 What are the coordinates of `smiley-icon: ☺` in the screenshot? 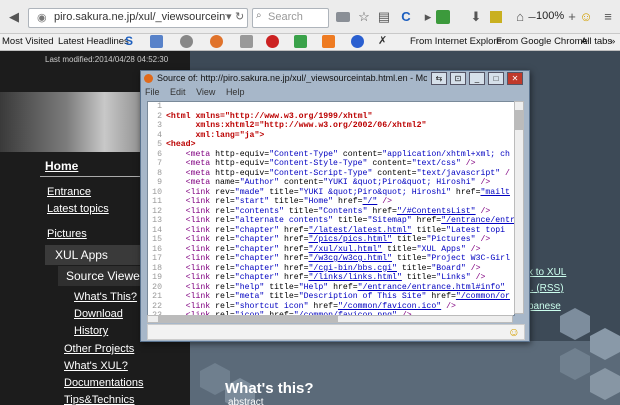 It's located at (586, 17).